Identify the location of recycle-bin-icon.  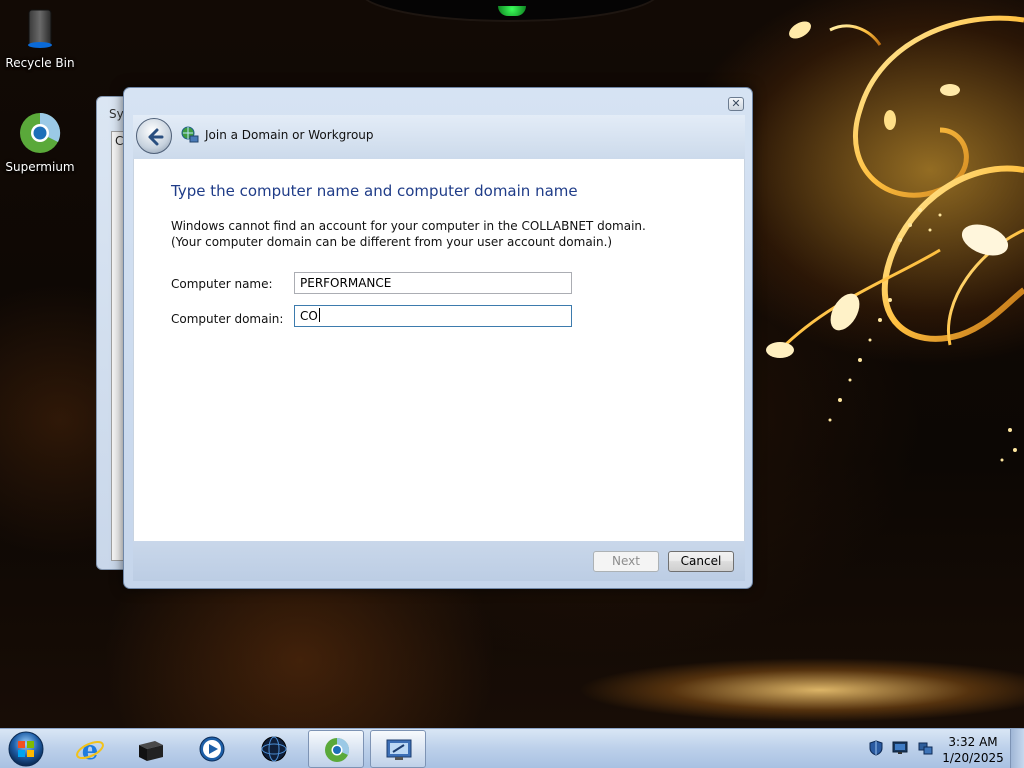
(40, 29).